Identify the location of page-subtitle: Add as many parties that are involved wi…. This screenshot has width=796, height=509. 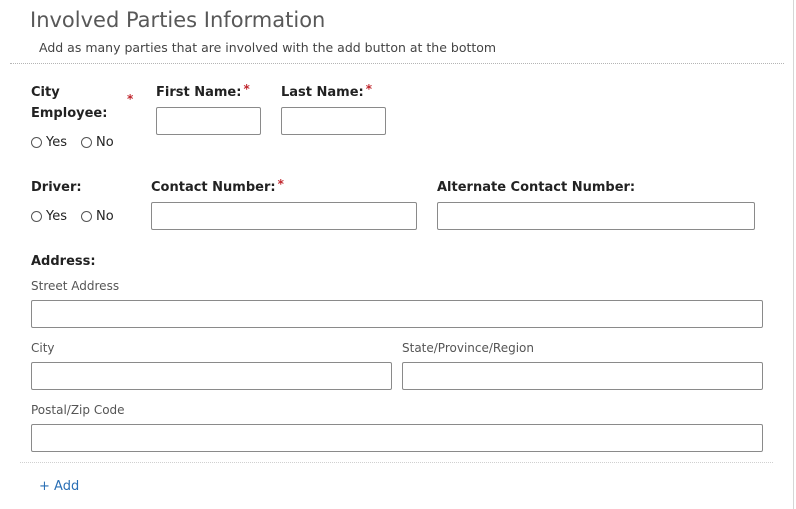
(268, 47).